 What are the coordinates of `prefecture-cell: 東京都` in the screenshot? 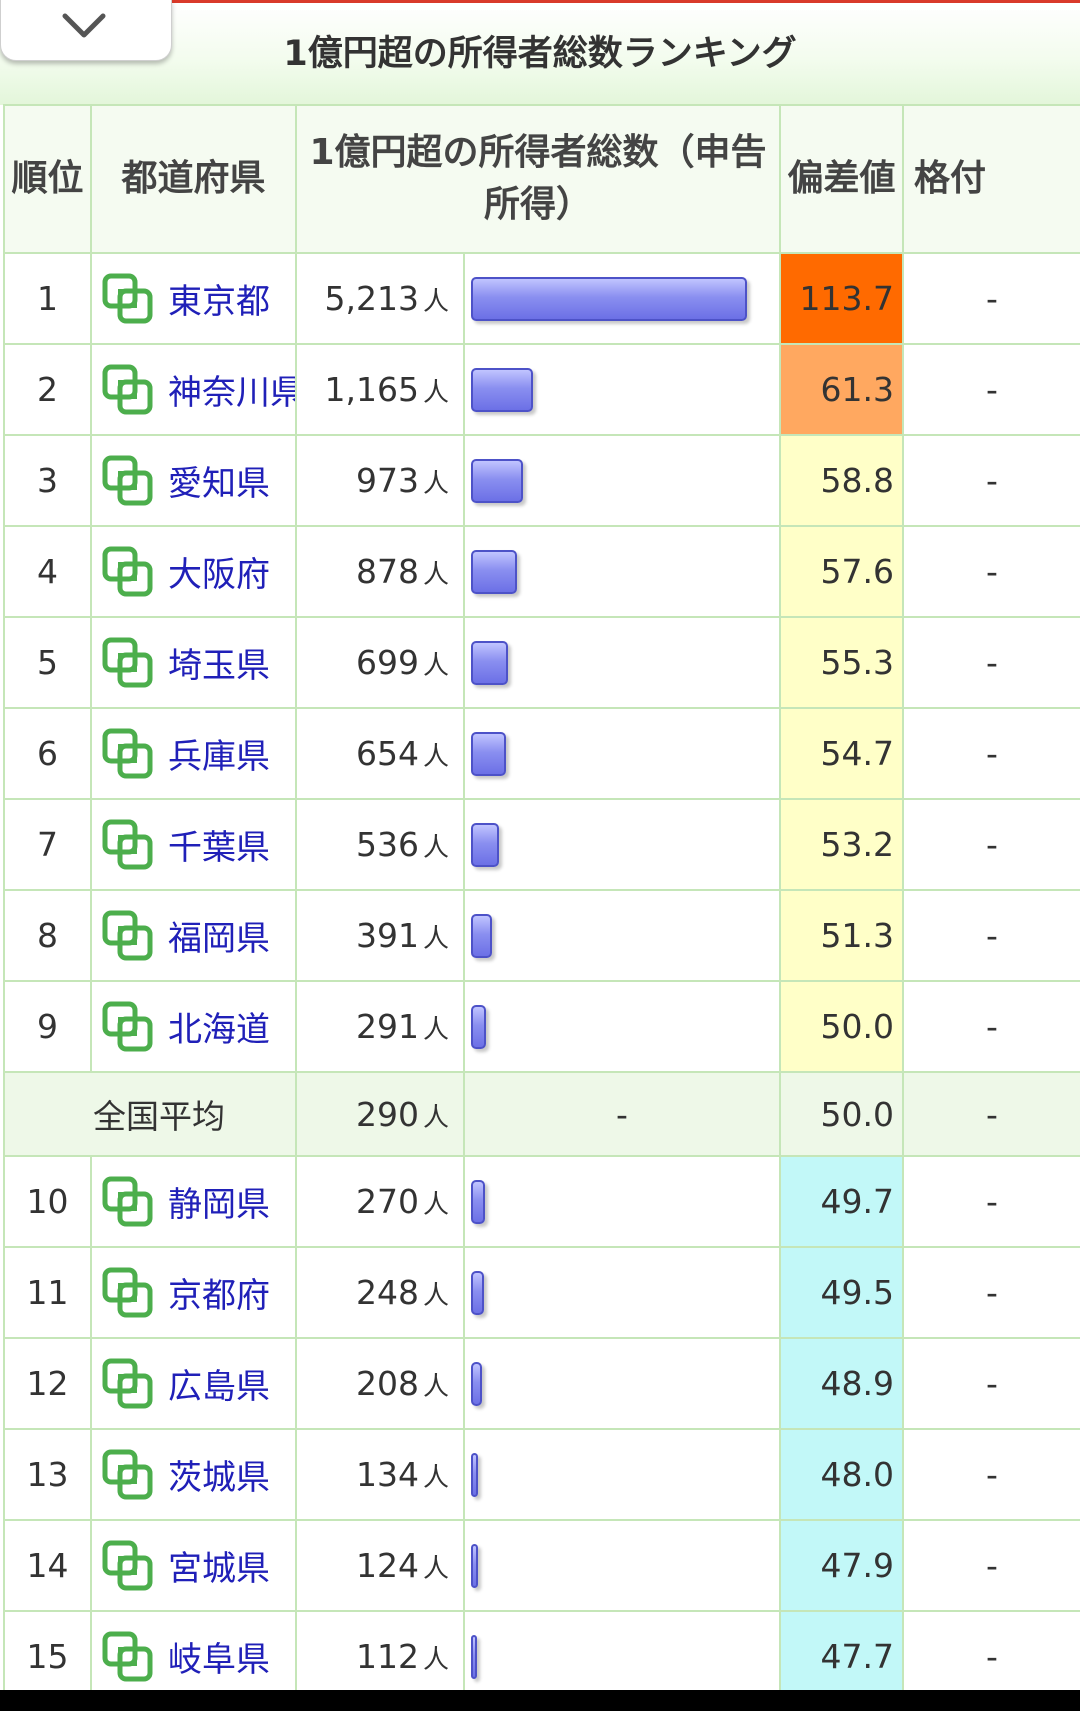 It's located at (193, 298).